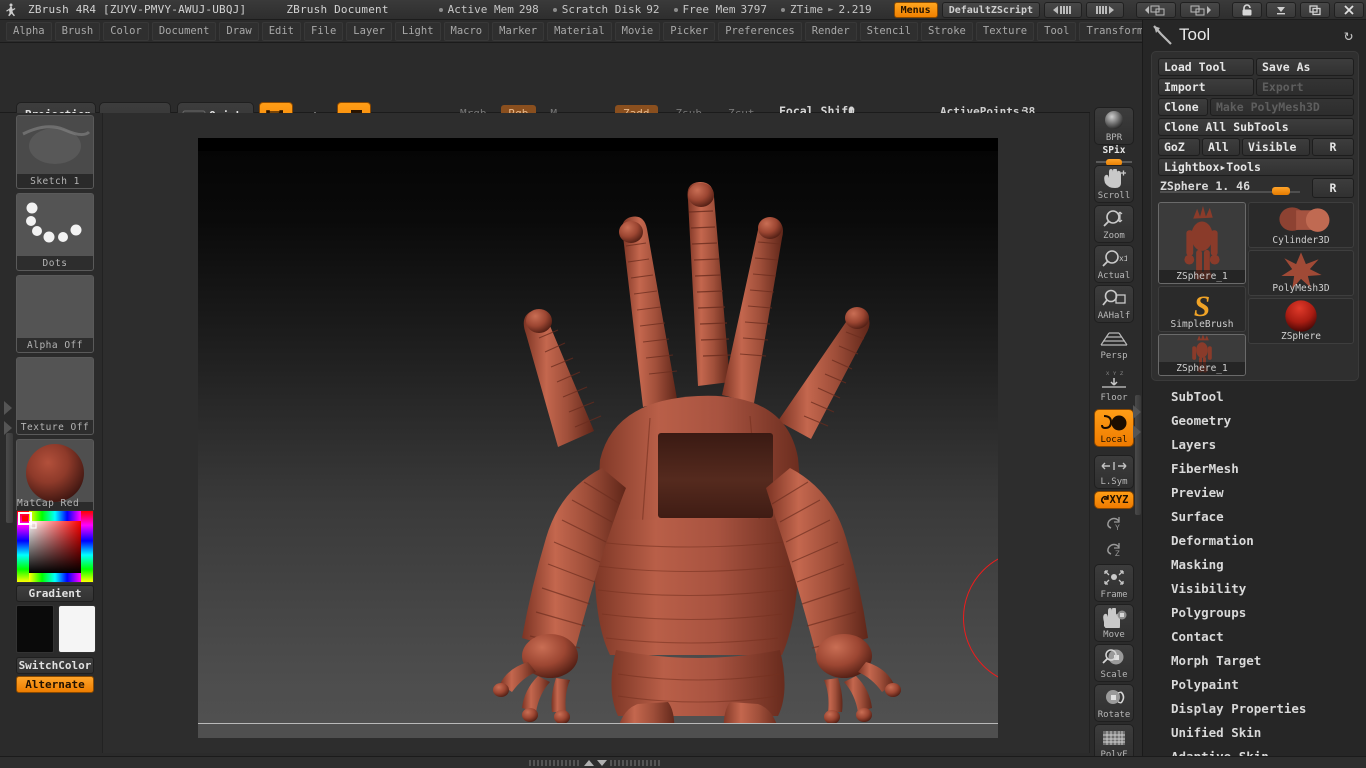 This screenshot has width=1366, height=768. I want to click on palette-row-unified-skin: Unified Skin, so click(1256, 732).